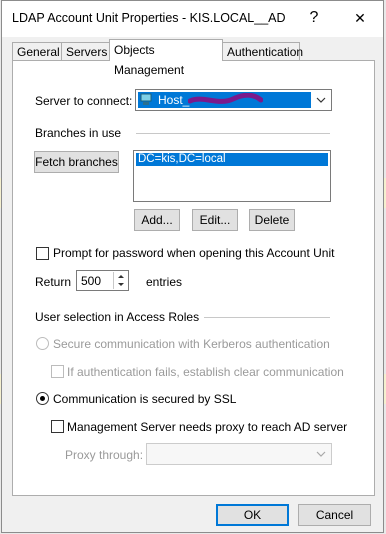 This screenshot has width=386, height=534. What do you see at coordinates (84, 101) in the screenshot?
I see `server-connect-label: Server to connect:` at bounding box center [84, 101].